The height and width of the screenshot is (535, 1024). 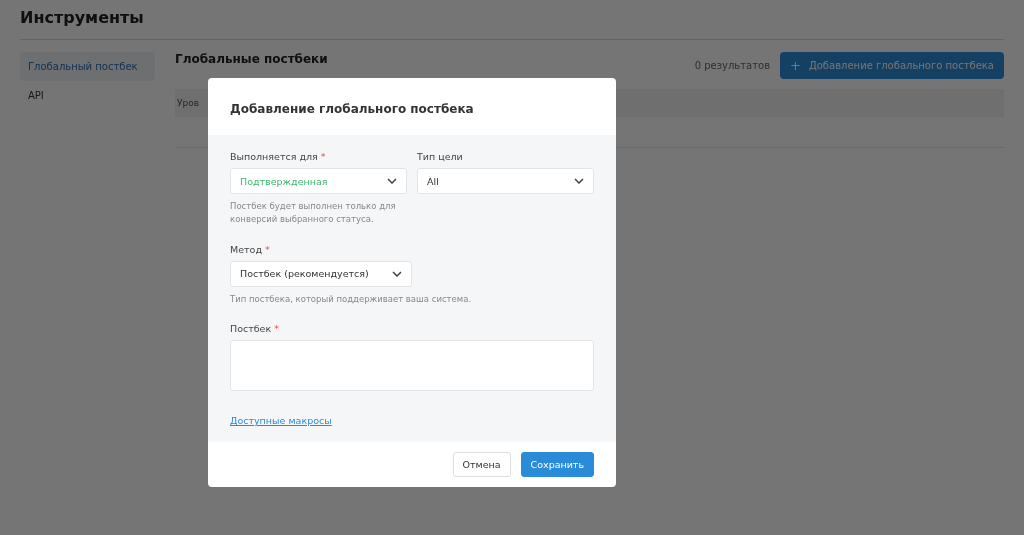 What do you see at coordinates (732, 65) in the screenshot?
I see `results-count: 0 результатов` at bounding box center [732, 65].